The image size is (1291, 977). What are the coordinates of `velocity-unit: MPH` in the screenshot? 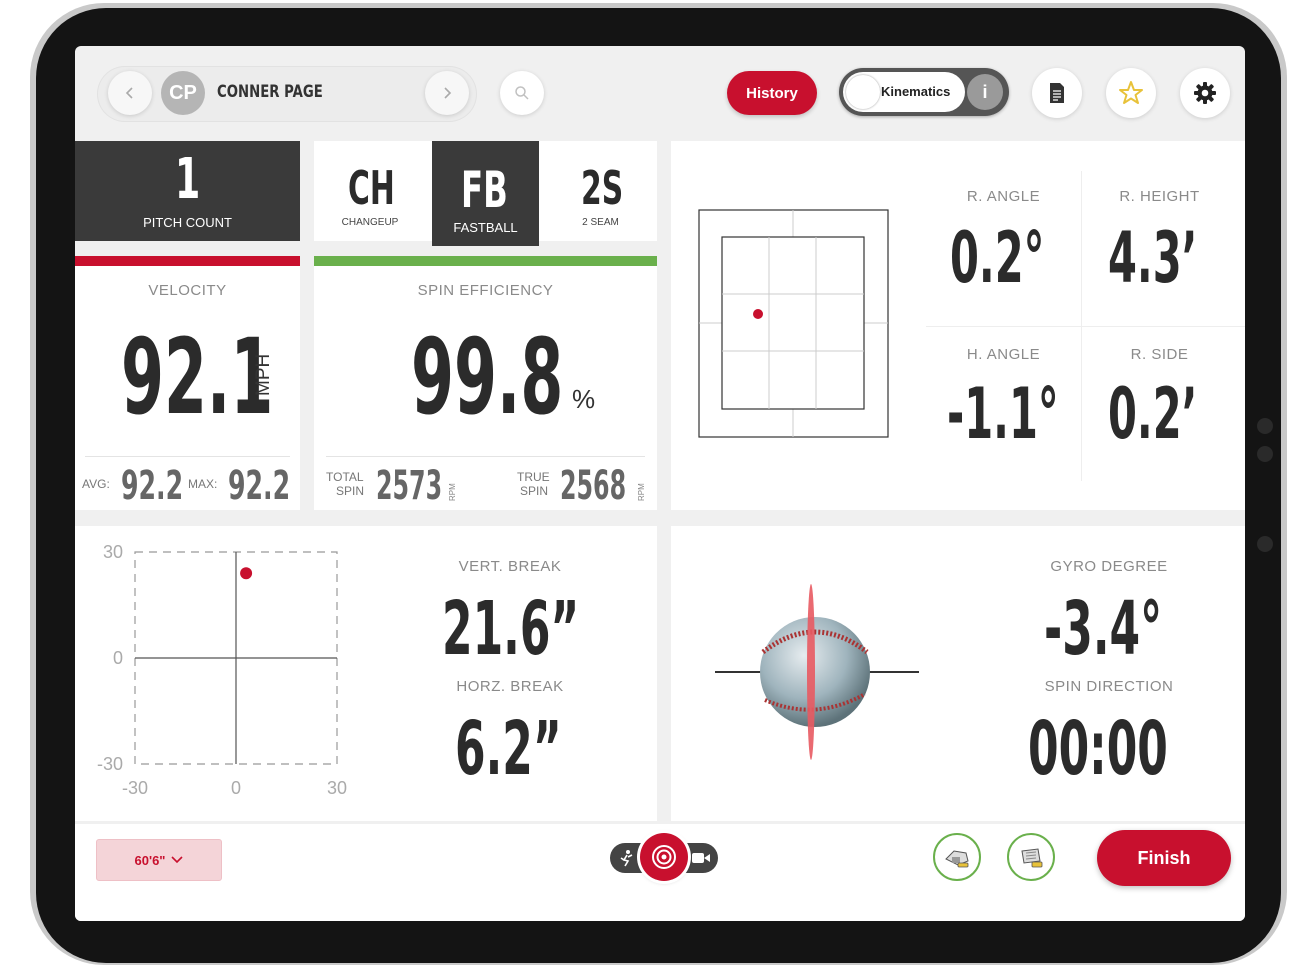 It's located at (263, 374).